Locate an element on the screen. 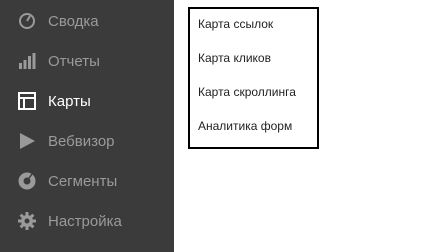 The image size is (440, 252). sidebar-item-label: Сегменты is located at coordinates (83, 181).